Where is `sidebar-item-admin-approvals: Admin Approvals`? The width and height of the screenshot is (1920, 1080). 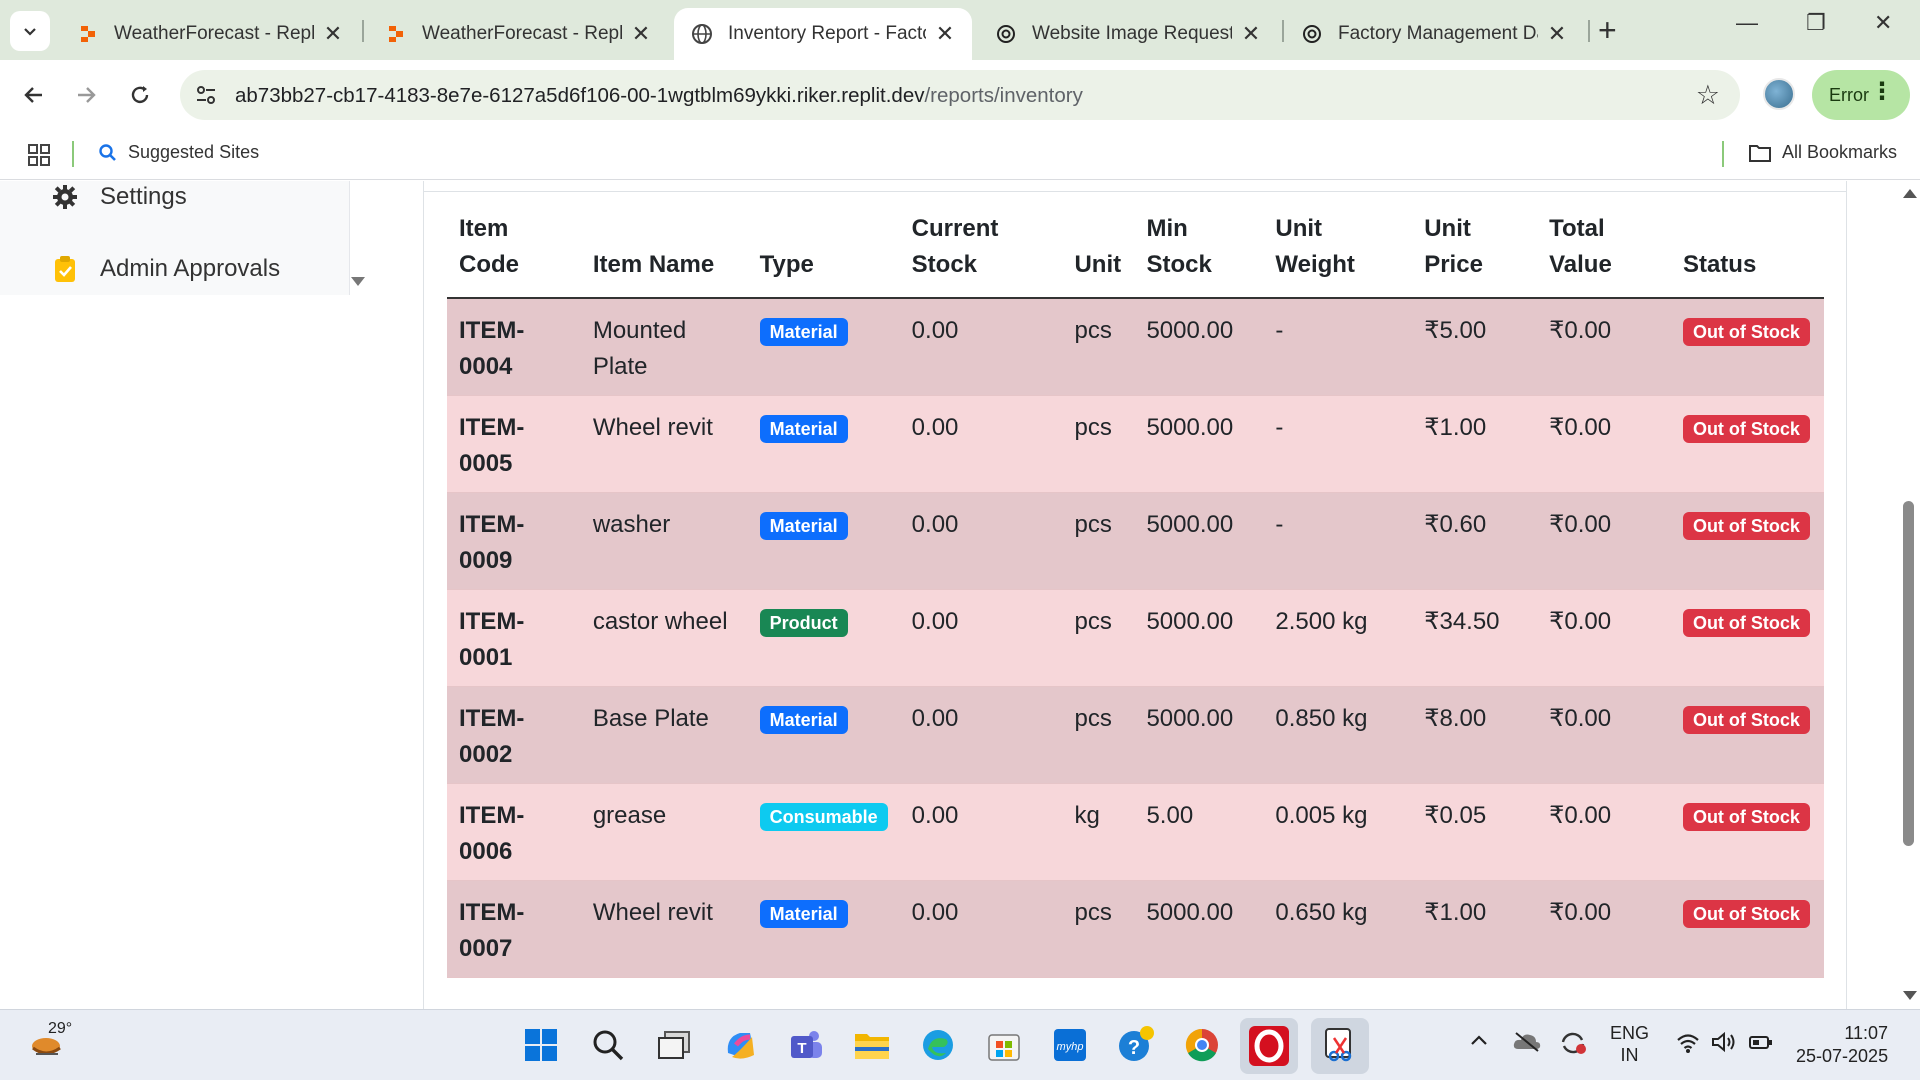
sidebar-item-admin-approvals: Admin Approvals is located at coordinates (164, 269).